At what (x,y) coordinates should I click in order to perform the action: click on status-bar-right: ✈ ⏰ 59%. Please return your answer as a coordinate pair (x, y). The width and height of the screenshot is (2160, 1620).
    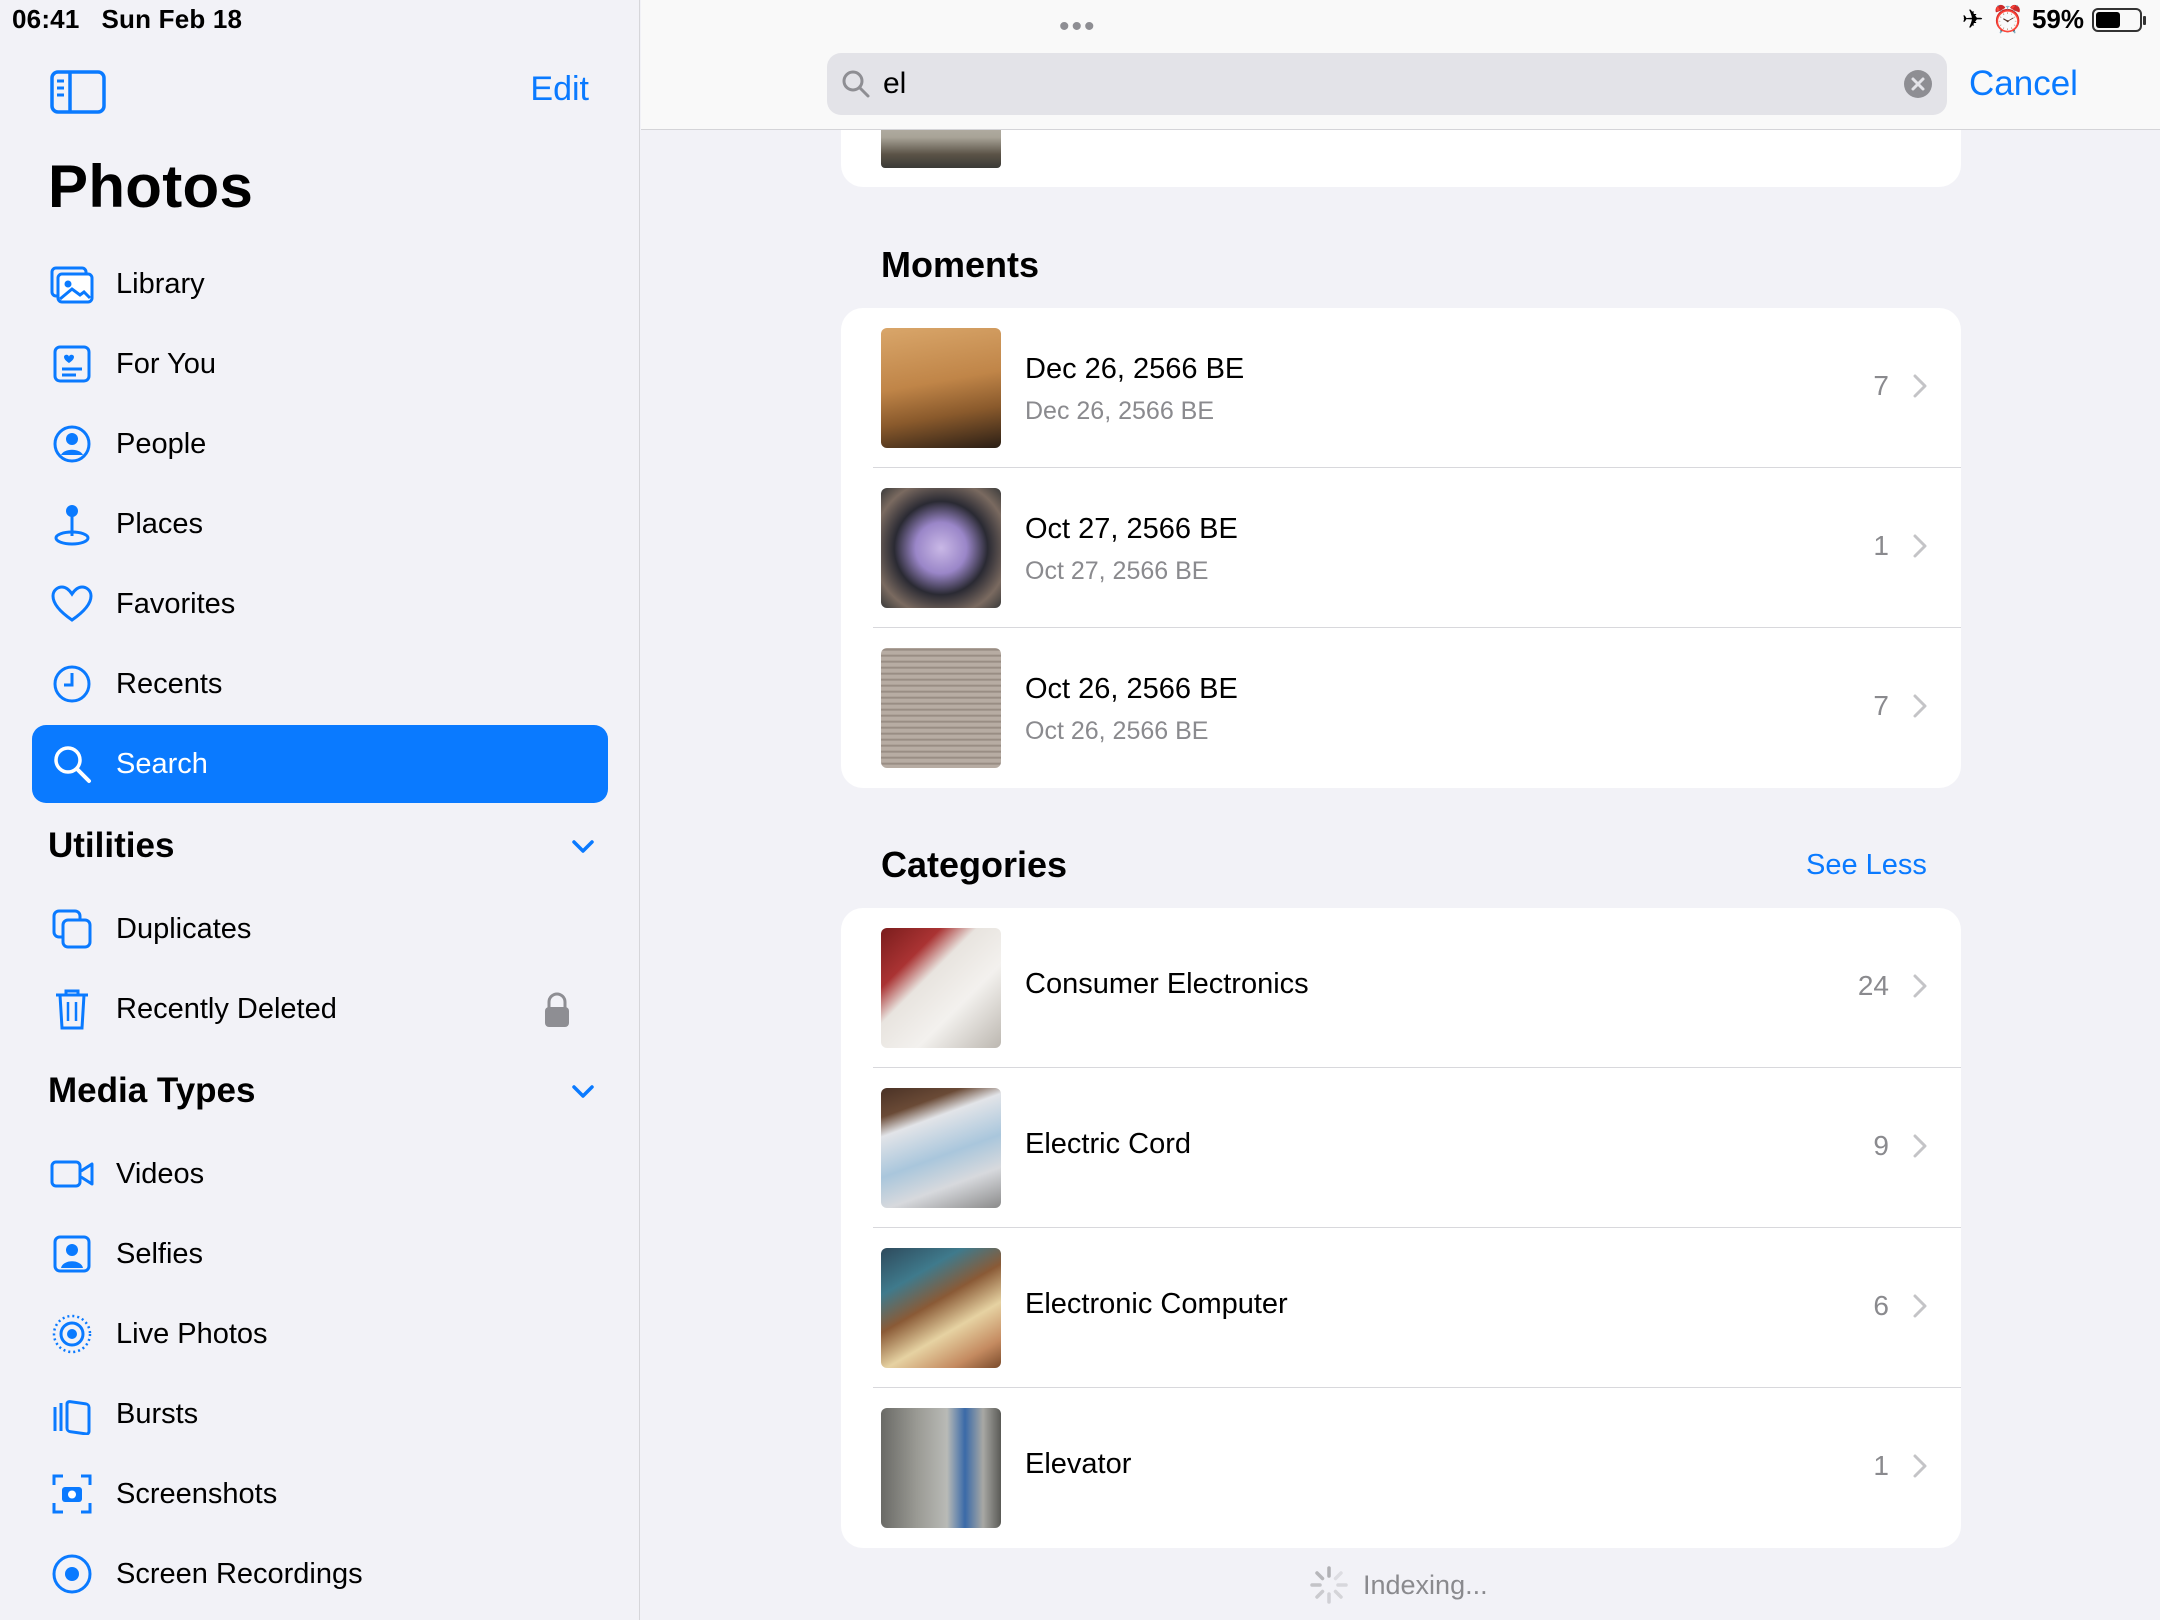
    Looking at the image, I should click on (2053, 19).